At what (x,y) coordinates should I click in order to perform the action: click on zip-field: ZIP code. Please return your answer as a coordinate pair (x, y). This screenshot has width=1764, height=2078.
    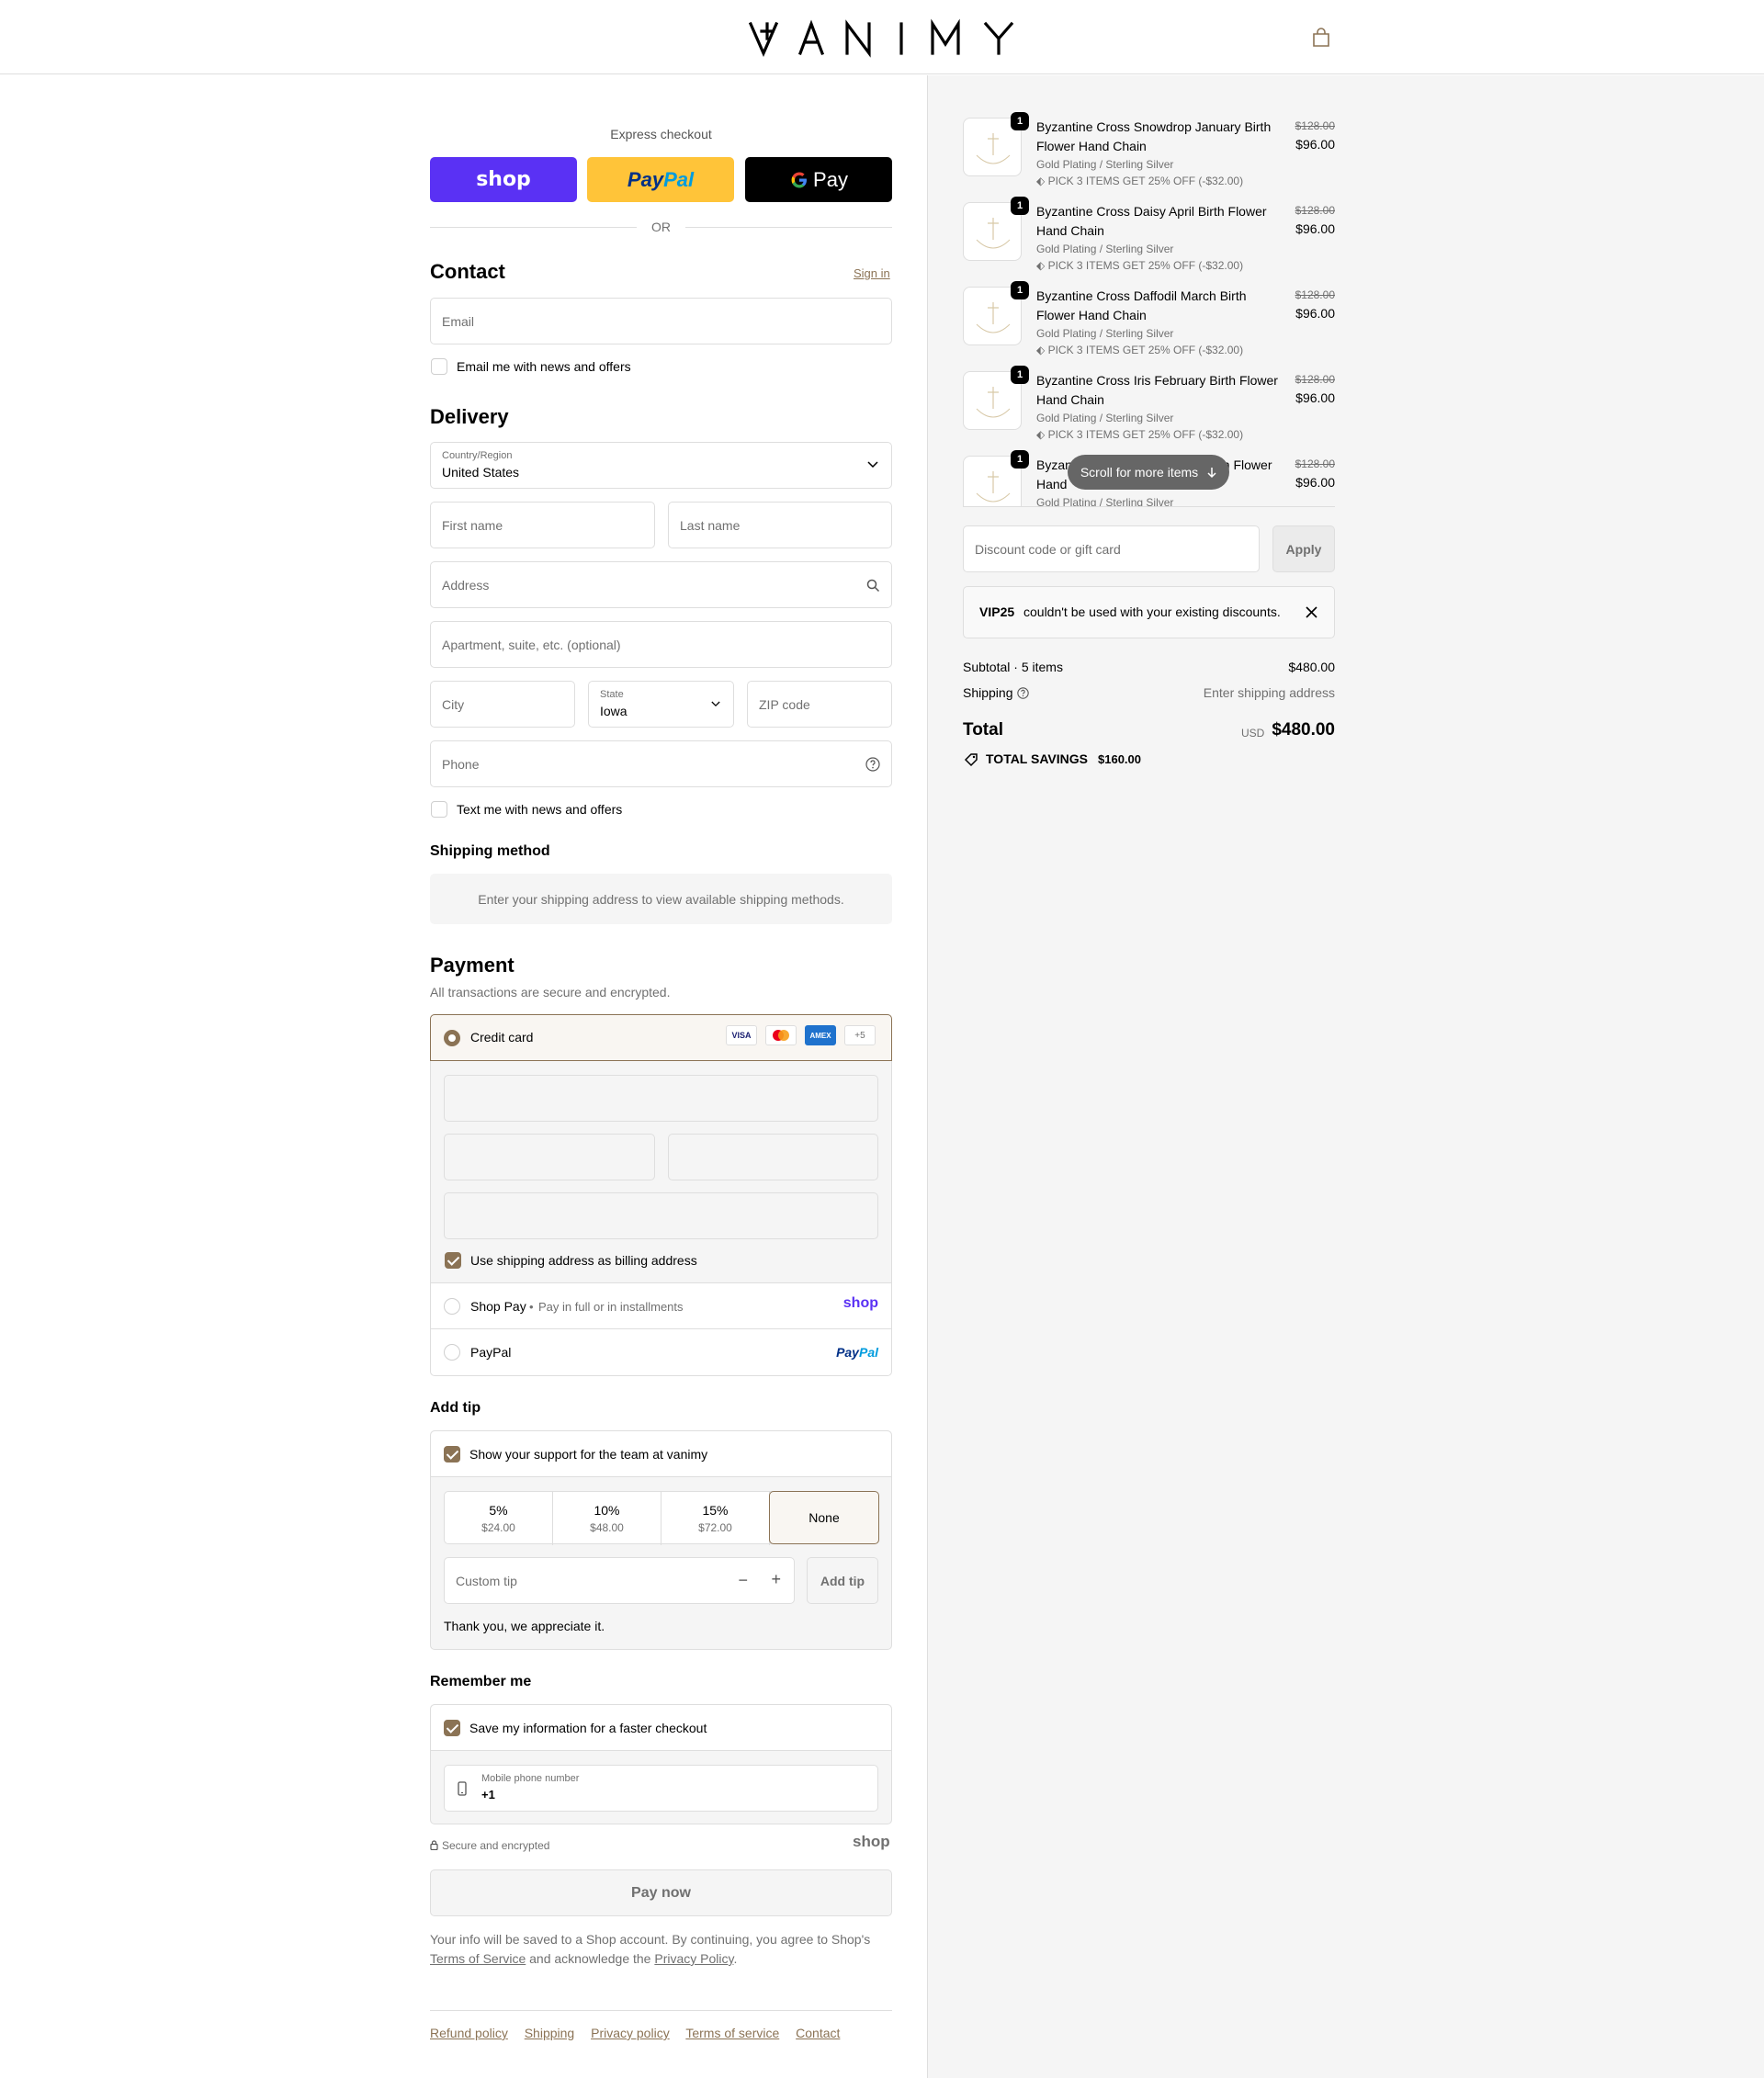
    Looking at the image, I should click on (820, 704).